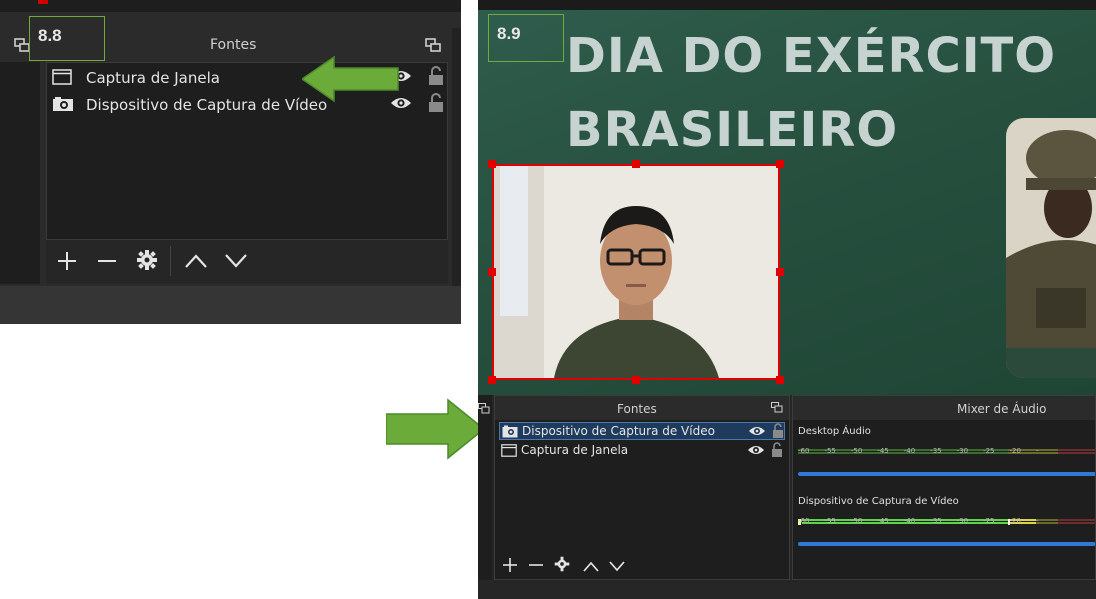 The height and width of the screenshot is (599, 1096). Describe the element at coordinates (170, 261) in the screenshot. I see `toolbar-divider` at that location.